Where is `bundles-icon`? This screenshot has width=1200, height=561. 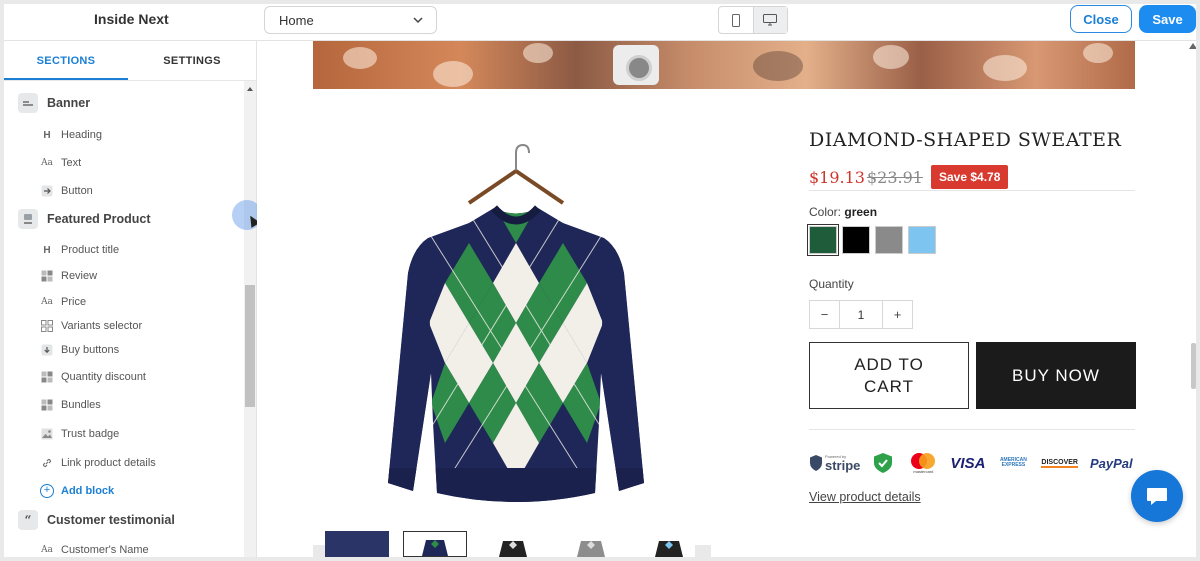 bundles-icon is located at coordinates (47, 405).